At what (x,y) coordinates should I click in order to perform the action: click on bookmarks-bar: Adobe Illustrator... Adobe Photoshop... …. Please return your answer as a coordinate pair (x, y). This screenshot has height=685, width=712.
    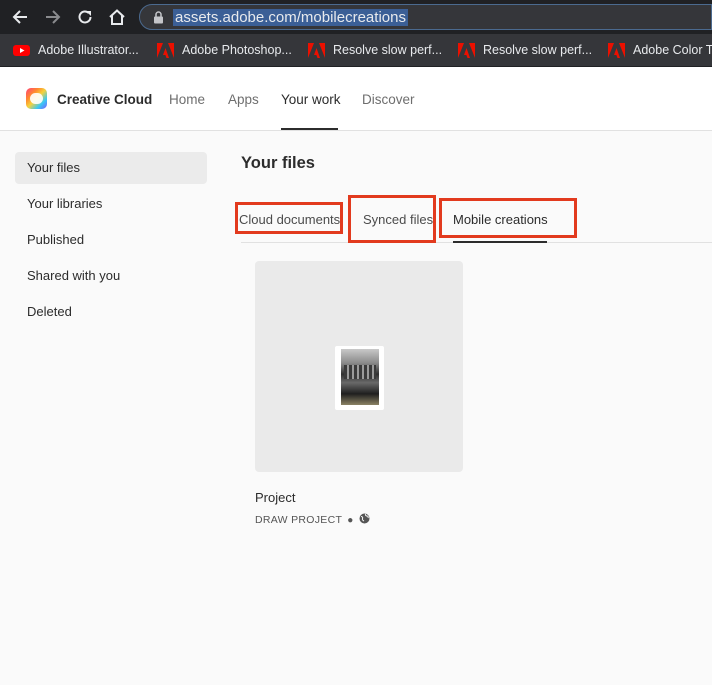
    Looking at the image, I should click on (356, 50).